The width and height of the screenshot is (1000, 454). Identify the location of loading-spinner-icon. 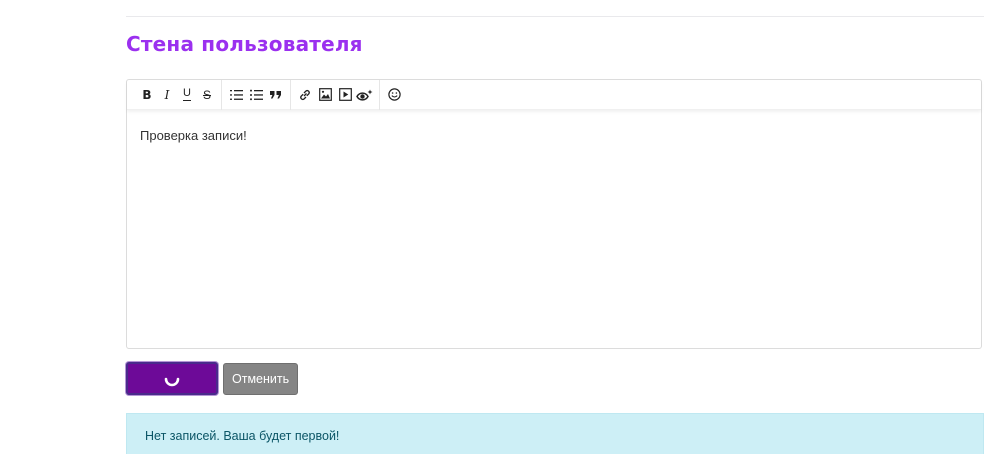
(172, 381).